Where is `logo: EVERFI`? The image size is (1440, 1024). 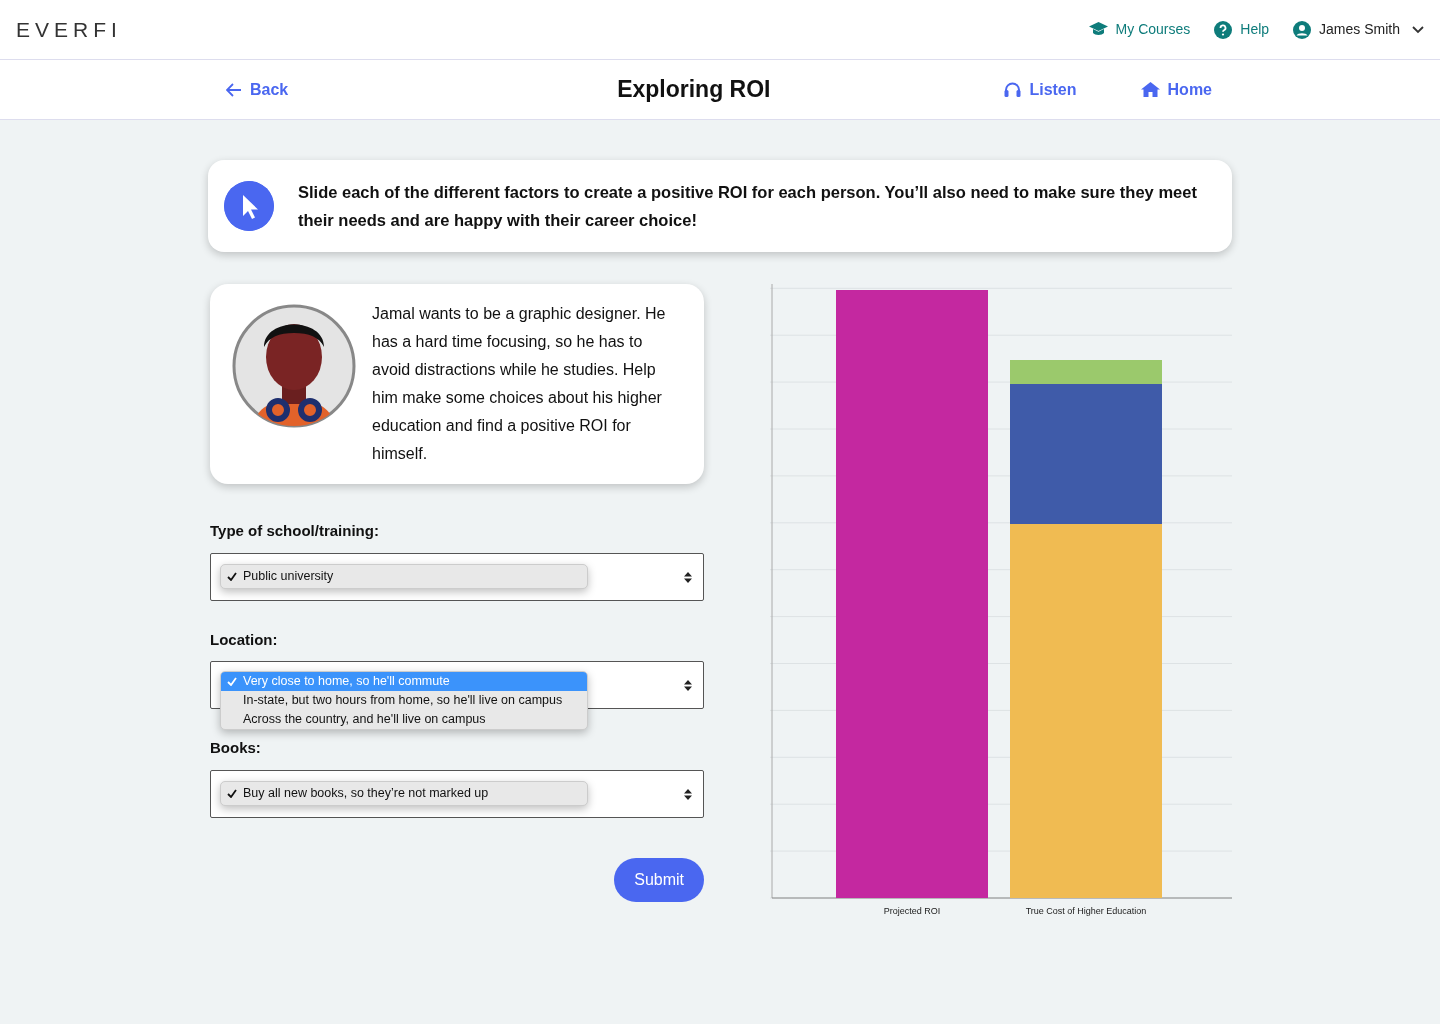
logo: EVERFI is located at coordinates (69, 29).